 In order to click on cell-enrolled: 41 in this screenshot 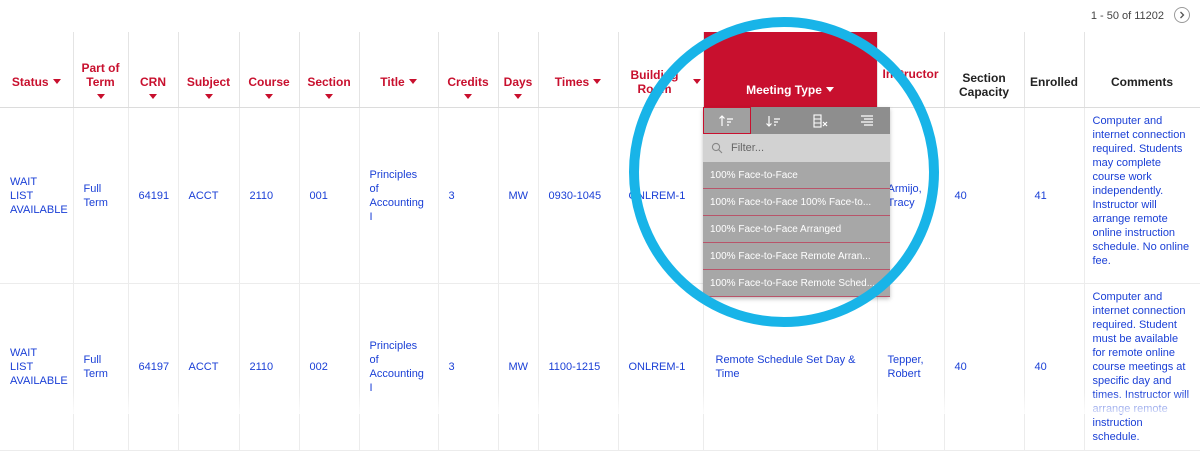, I will do `click(1054, 195)`.